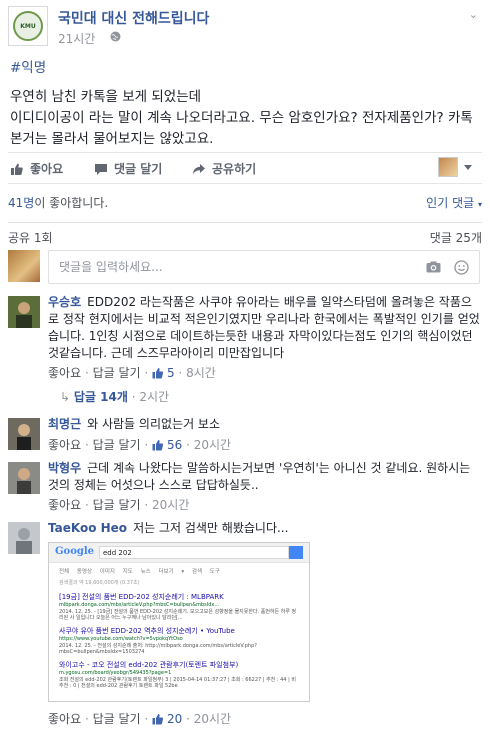 The width and height of the screenshot is (490, 730). What do you see at coordinates (47, 169) in the screenshot?
I see `like-label: 좋아요` at bounding box center [47, 169].